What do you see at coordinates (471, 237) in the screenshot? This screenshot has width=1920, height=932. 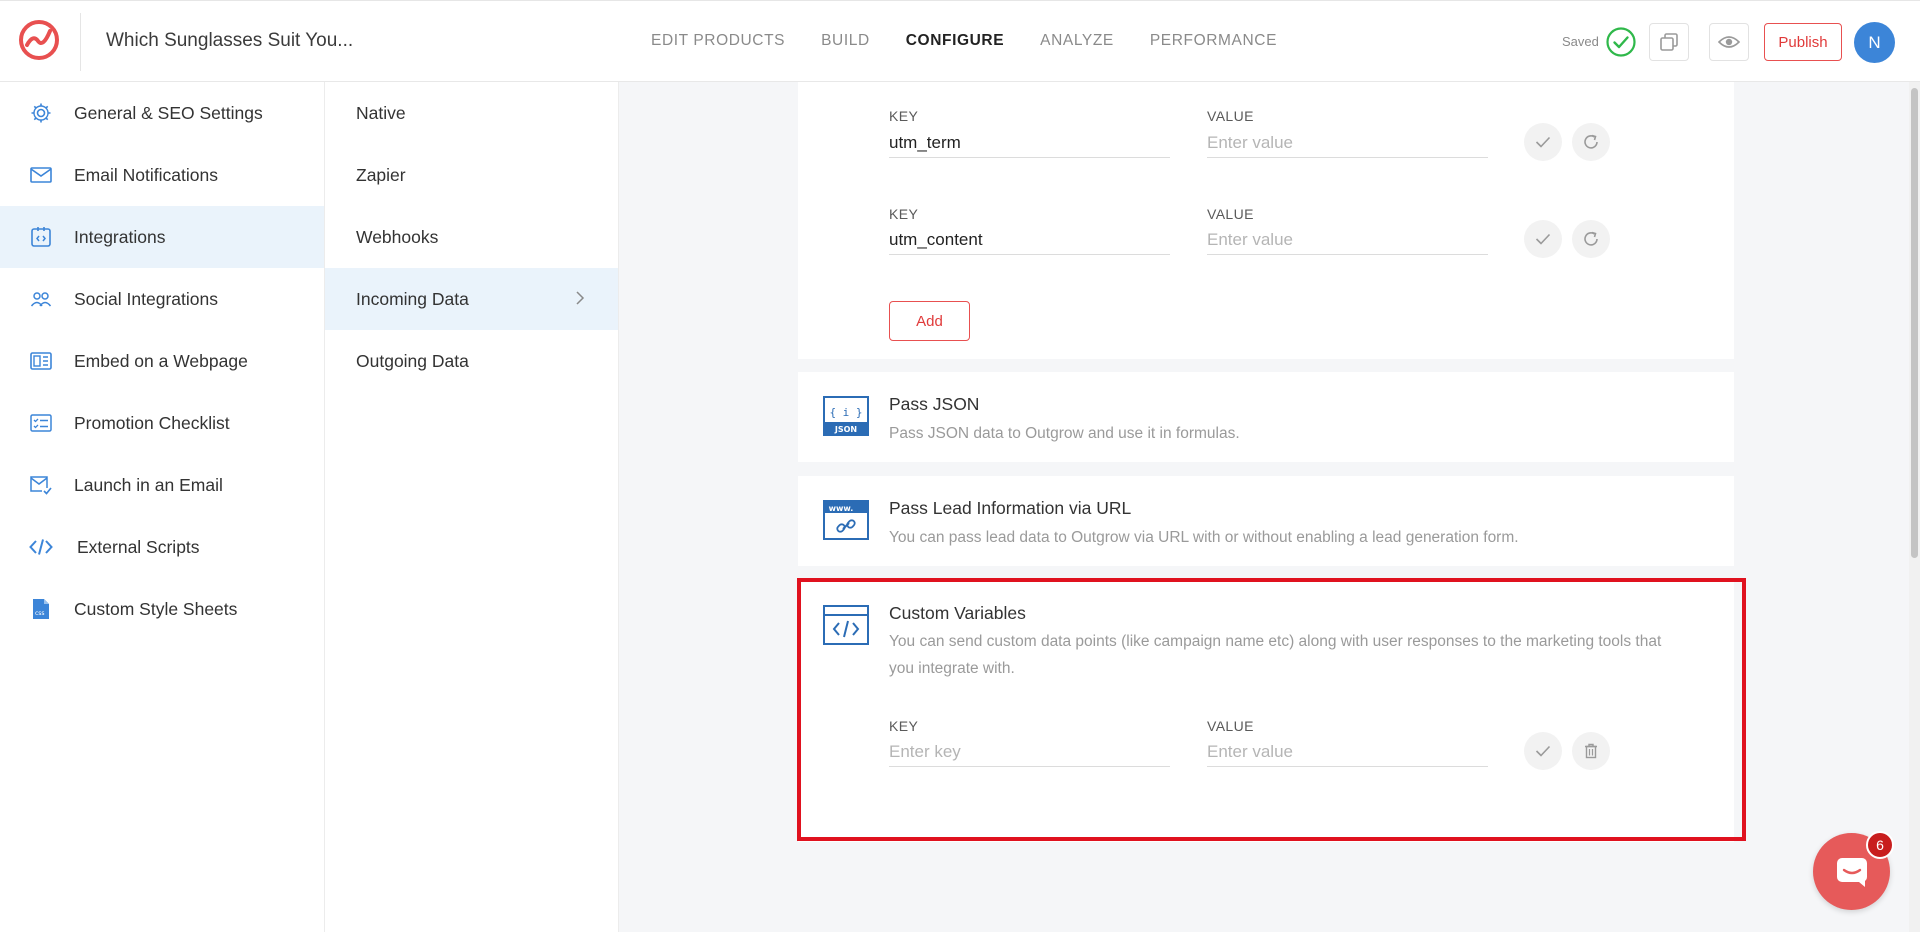 I see `subnav-item-webhooks: Webhooks` at bounding box center [471, 237].